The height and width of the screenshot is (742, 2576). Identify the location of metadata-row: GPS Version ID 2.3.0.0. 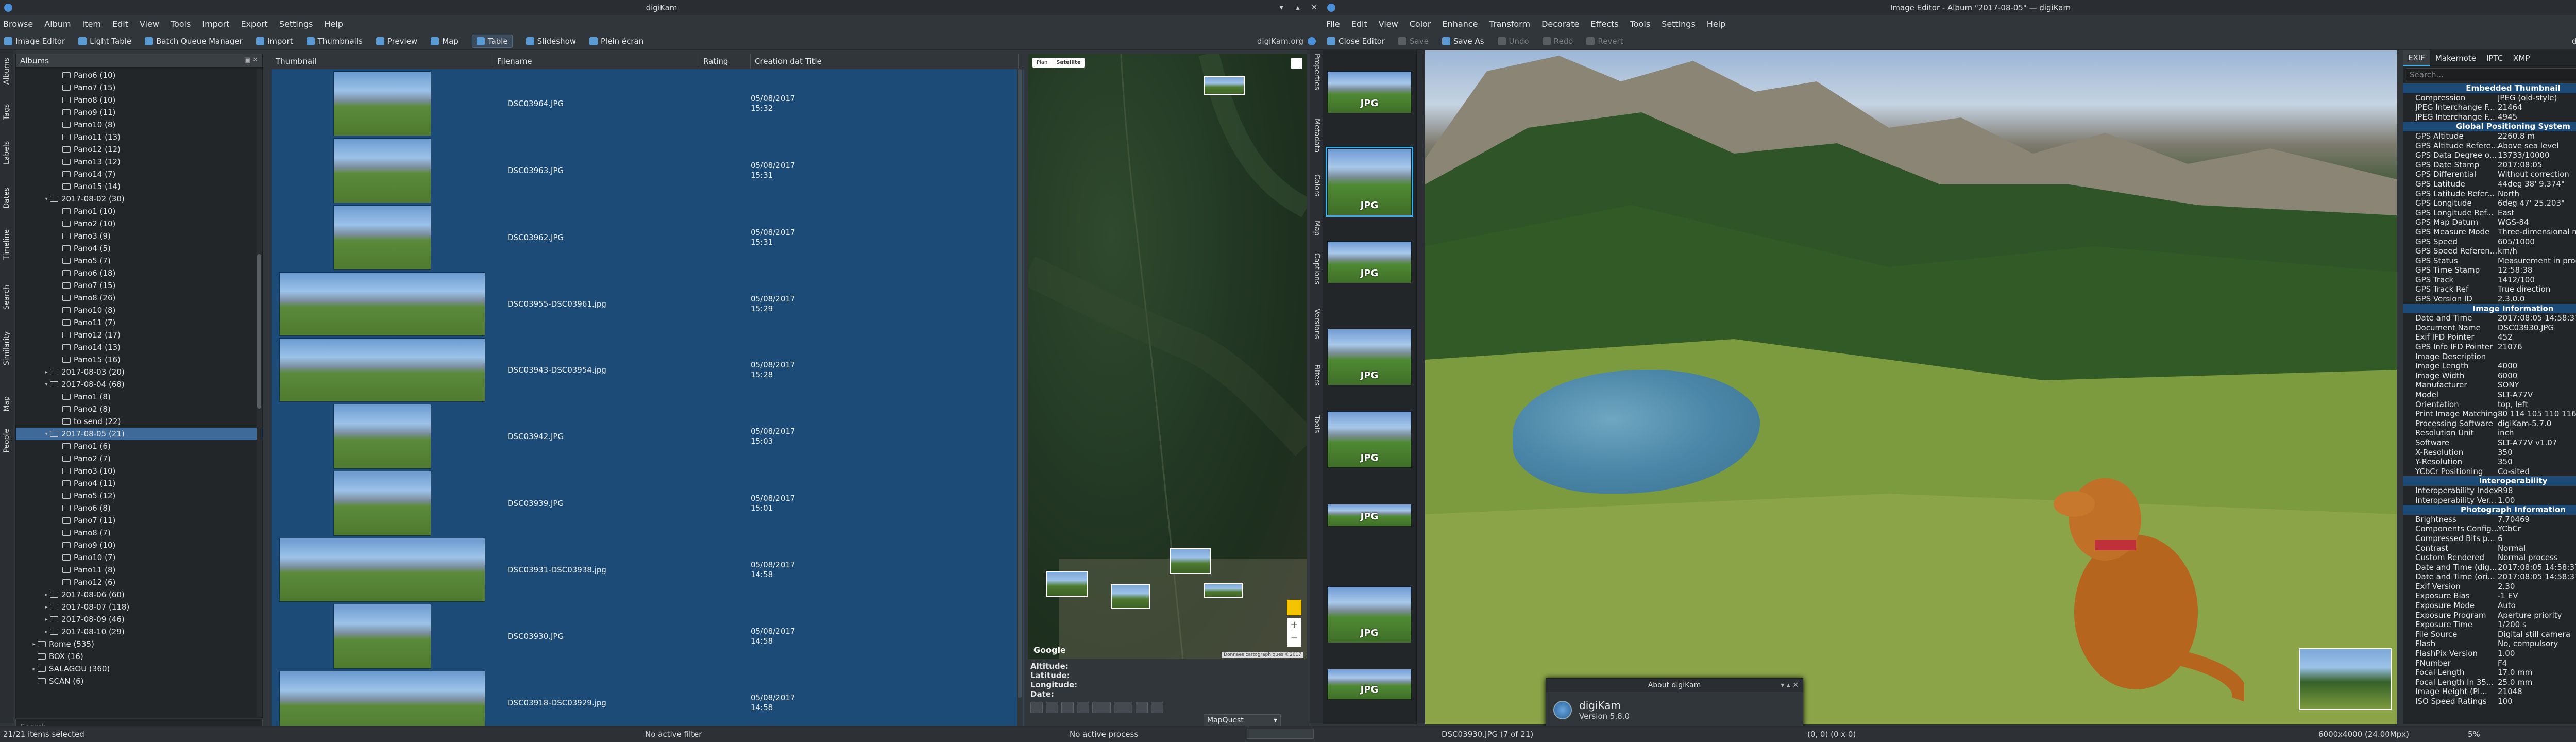
(2489, 299).